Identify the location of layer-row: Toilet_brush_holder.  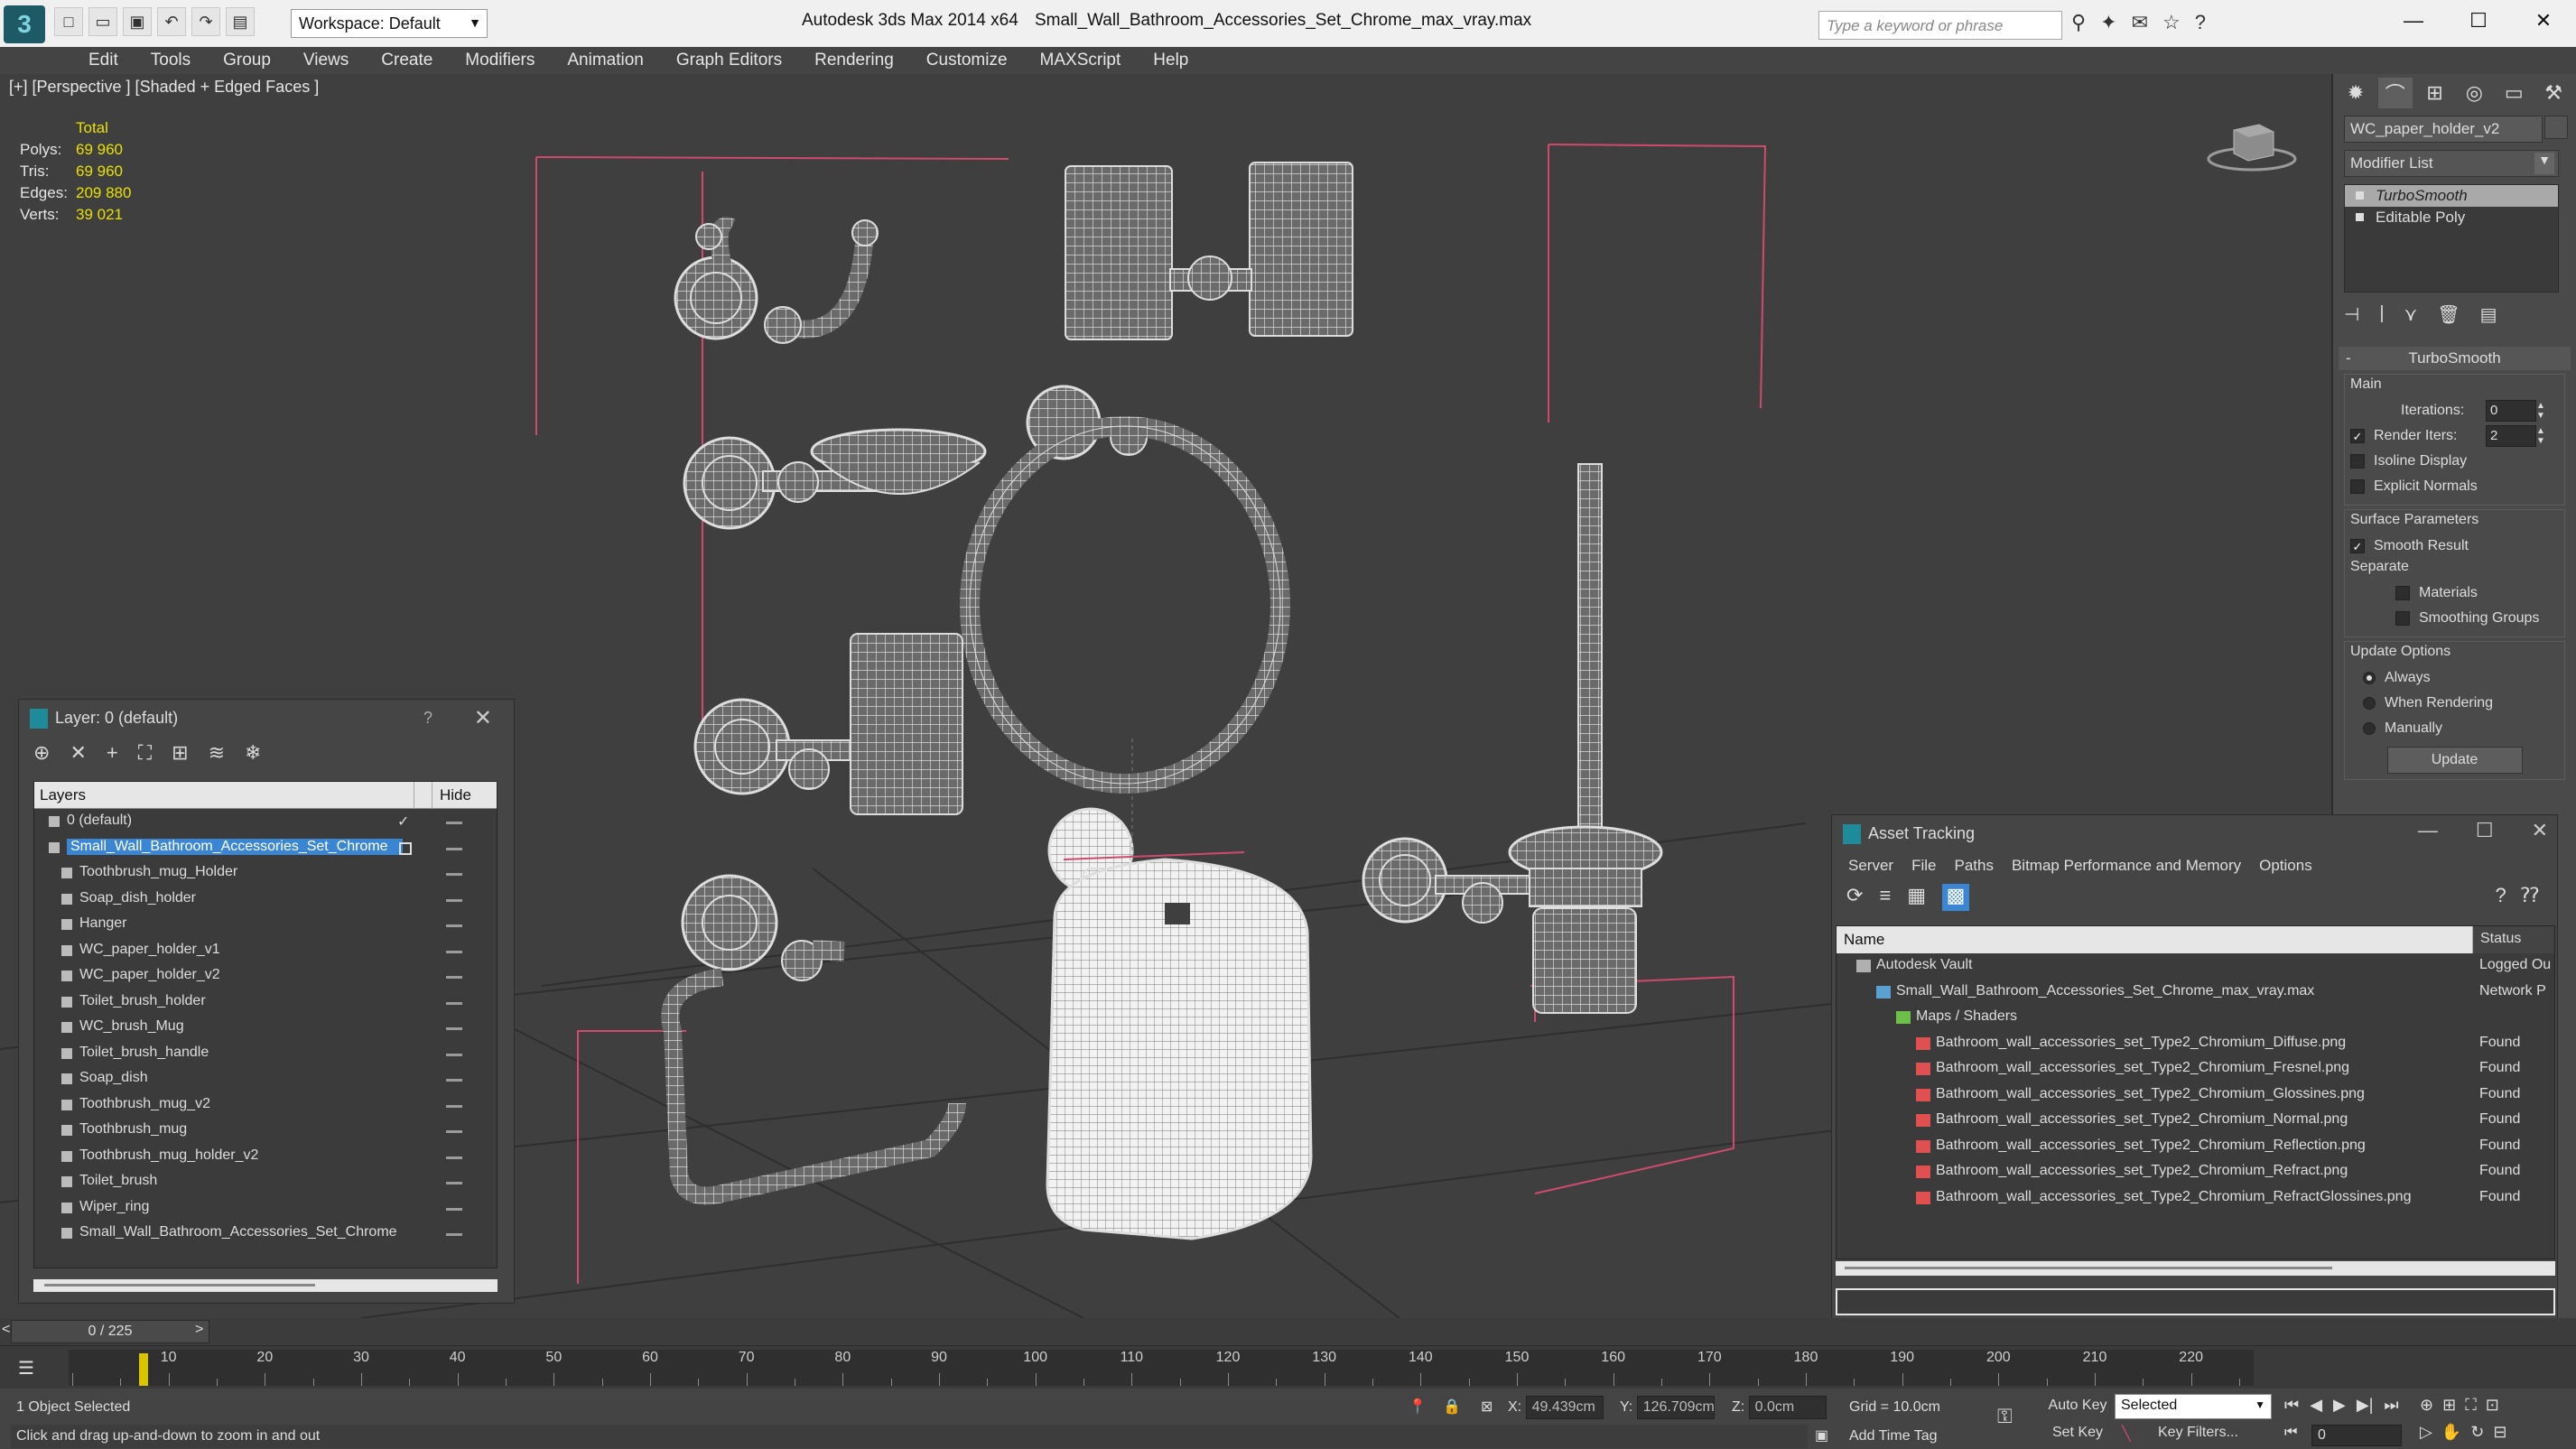
(265, 1002).